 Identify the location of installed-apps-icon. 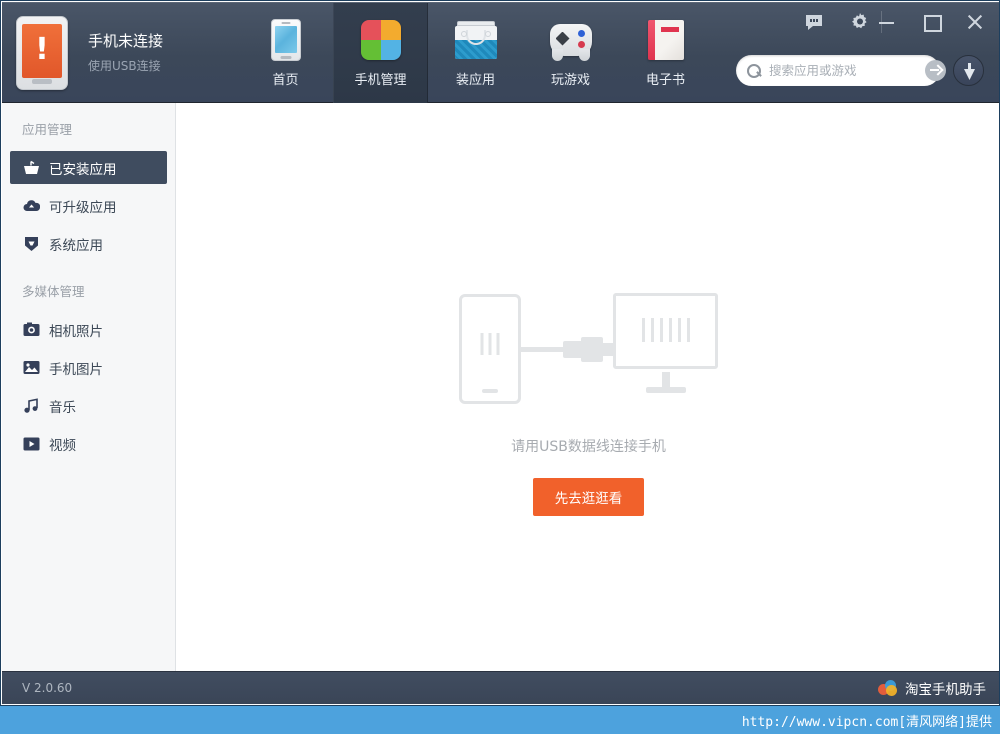
(31, 168).